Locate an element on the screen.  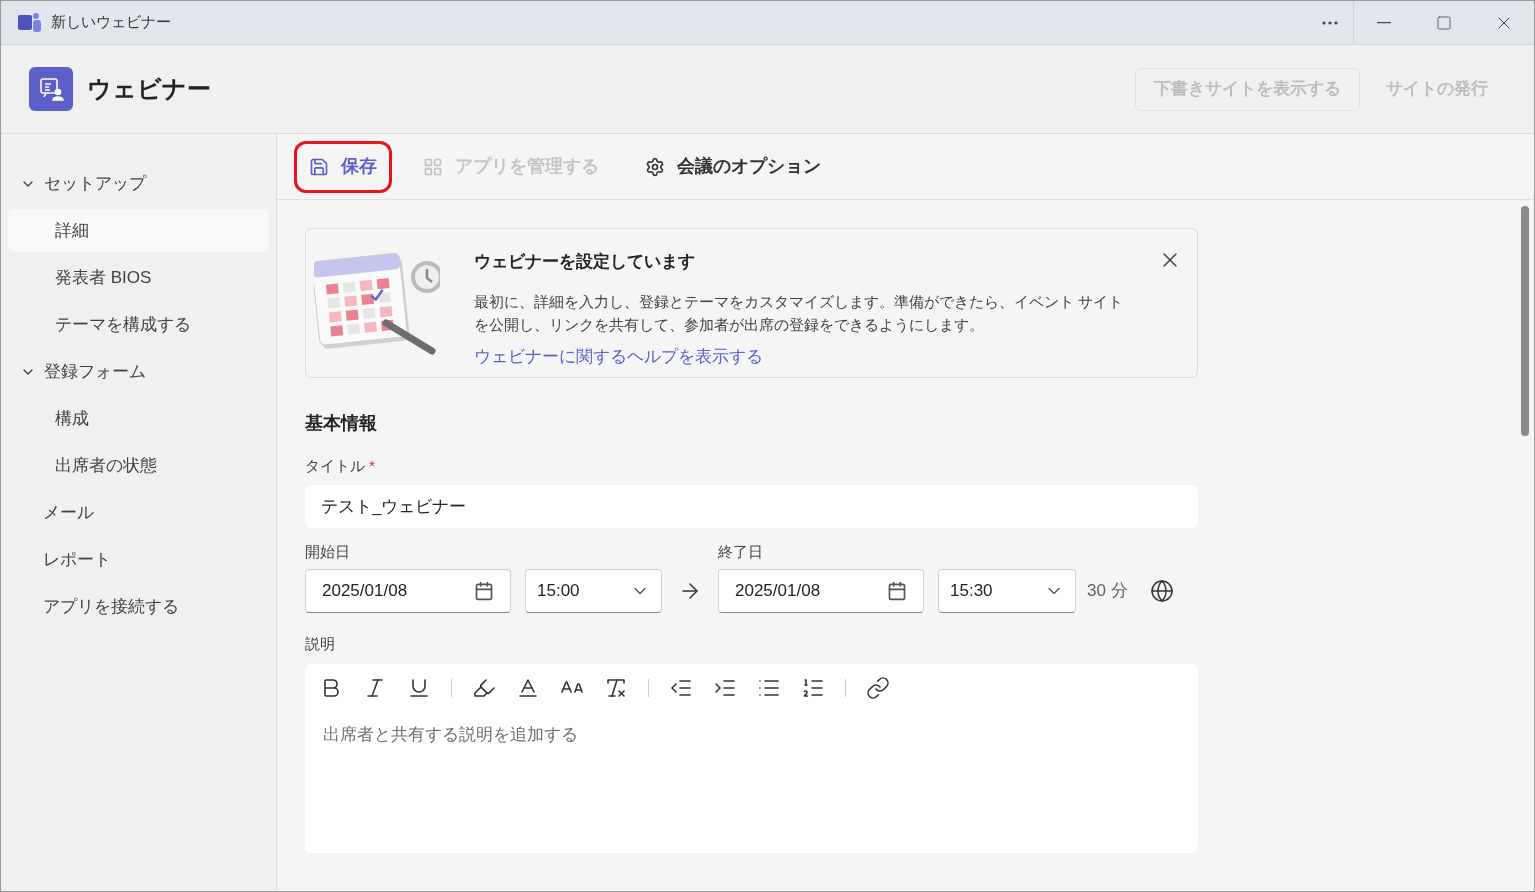
field-label: 説明 is located at coordinates (320, 644).